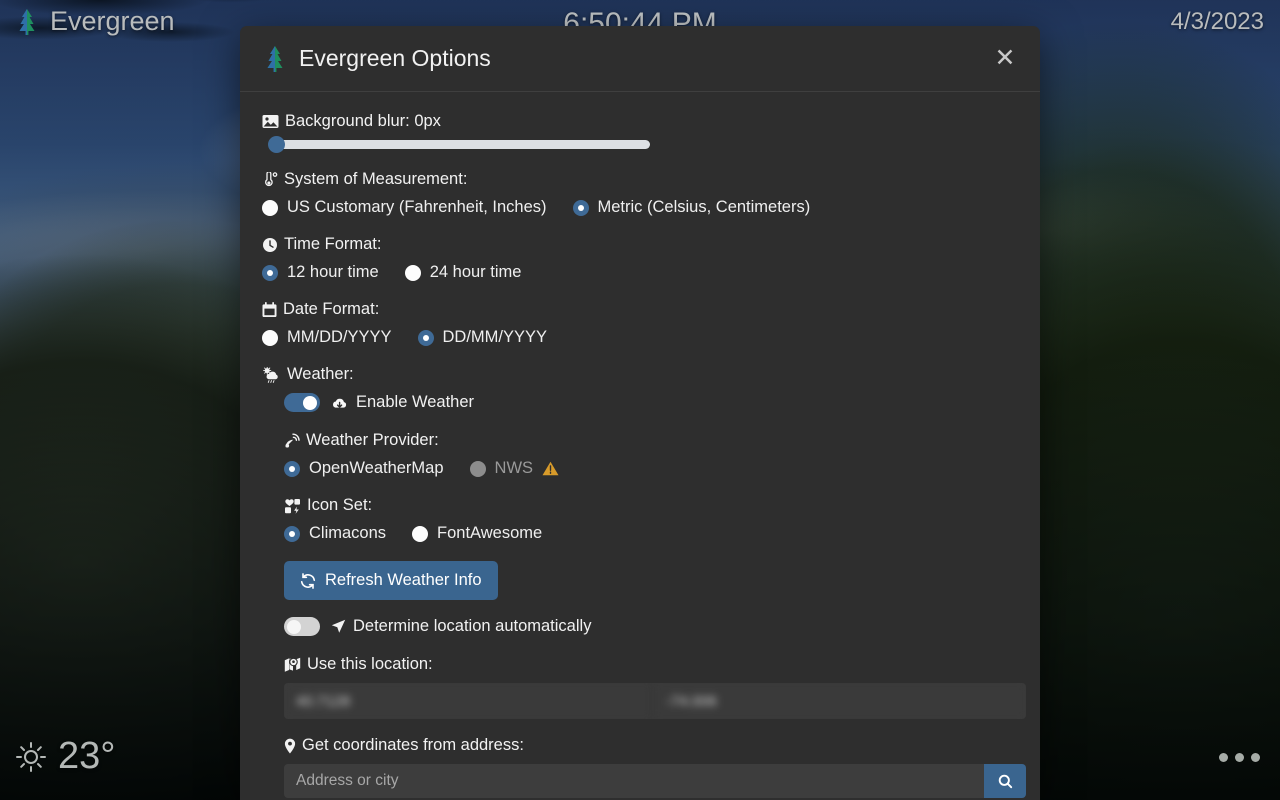 The image size is (1280, 800). Describe the element at coordinates (459, 144) in the screenshot. I see `slider-track` at that location.